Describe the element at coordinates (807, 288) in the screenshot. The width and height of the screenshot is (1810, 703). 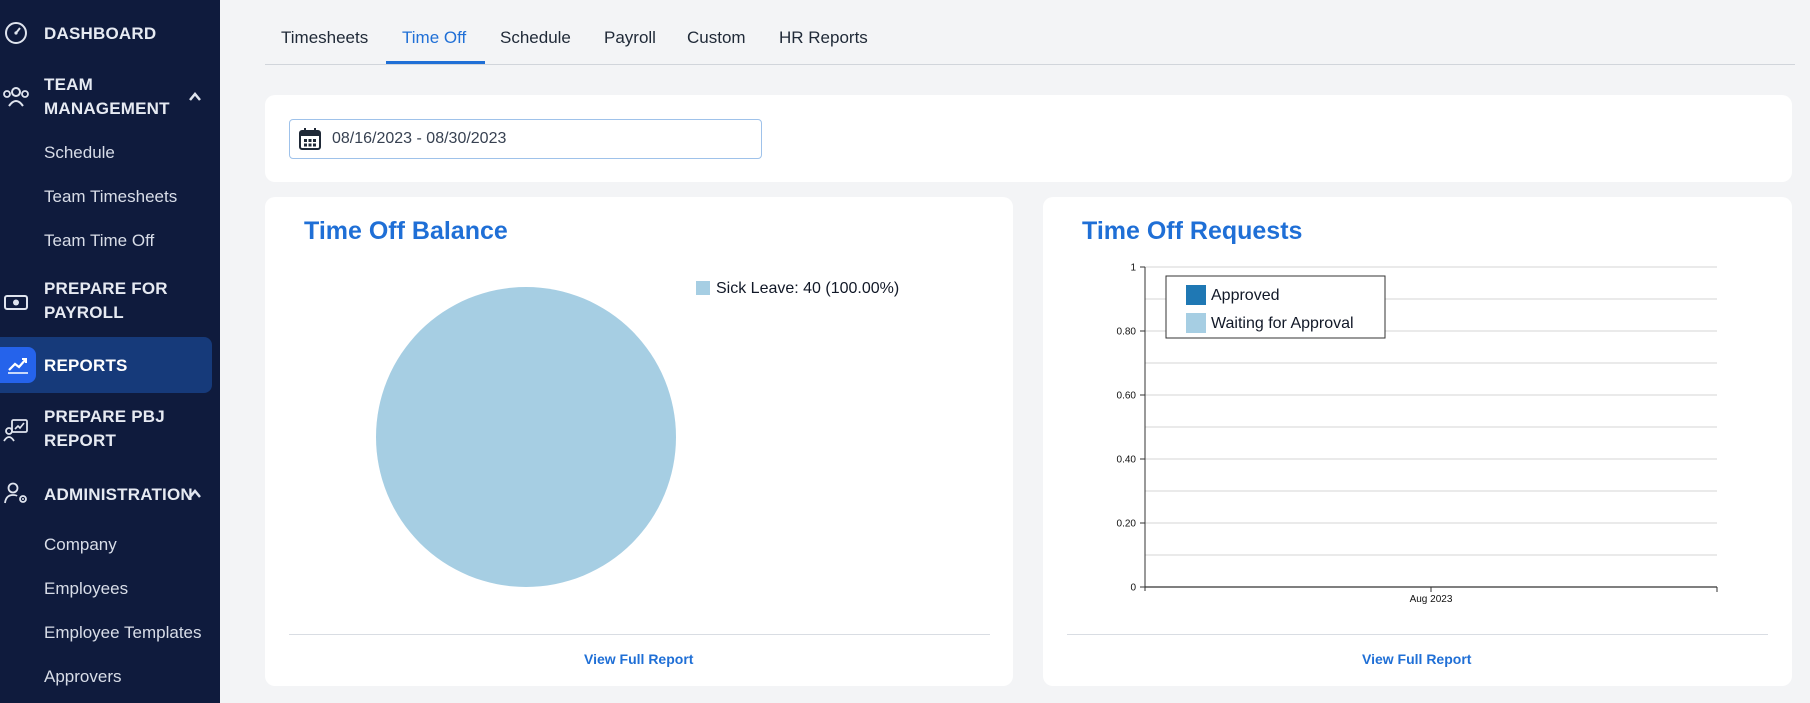
I see `pie-legend-label: Sick Leave: 40 (100.00%)` at that location.